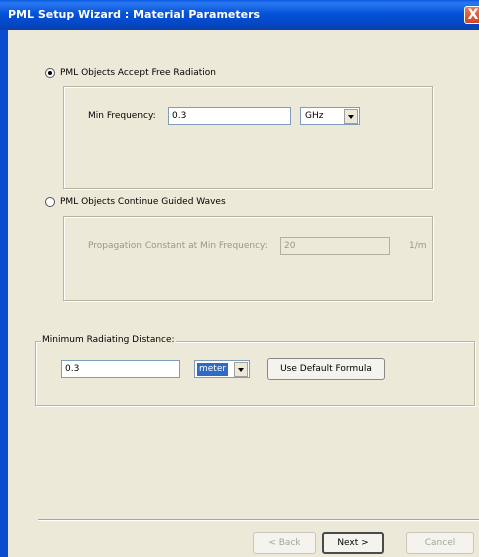 The width and height of the screenshot is (479, 557). What do you see at coordinates (4, 293) in the screenshot?
I see `window-border` at bounding box center [4, 293].